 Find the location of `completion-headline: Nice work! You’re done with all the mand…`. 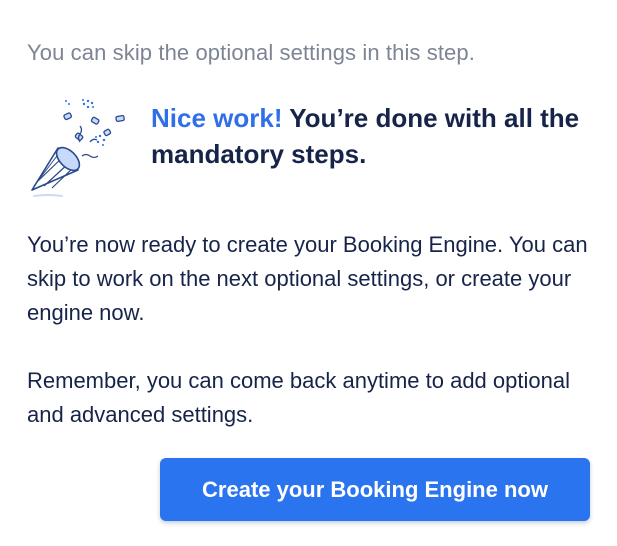

completion-headline: Nice work! You’re done with all the mand… is located at coordinates (376, 136).